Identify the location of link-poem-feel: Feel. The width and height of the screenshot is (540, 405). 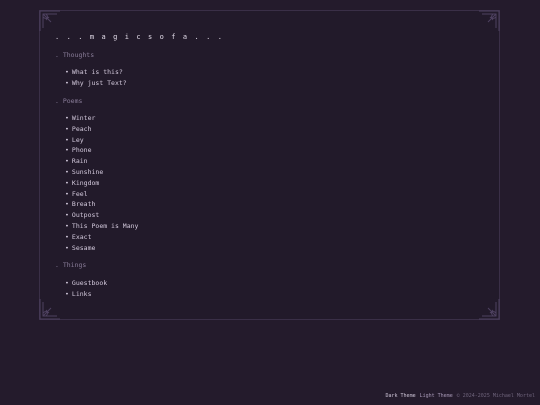
(80, 194).